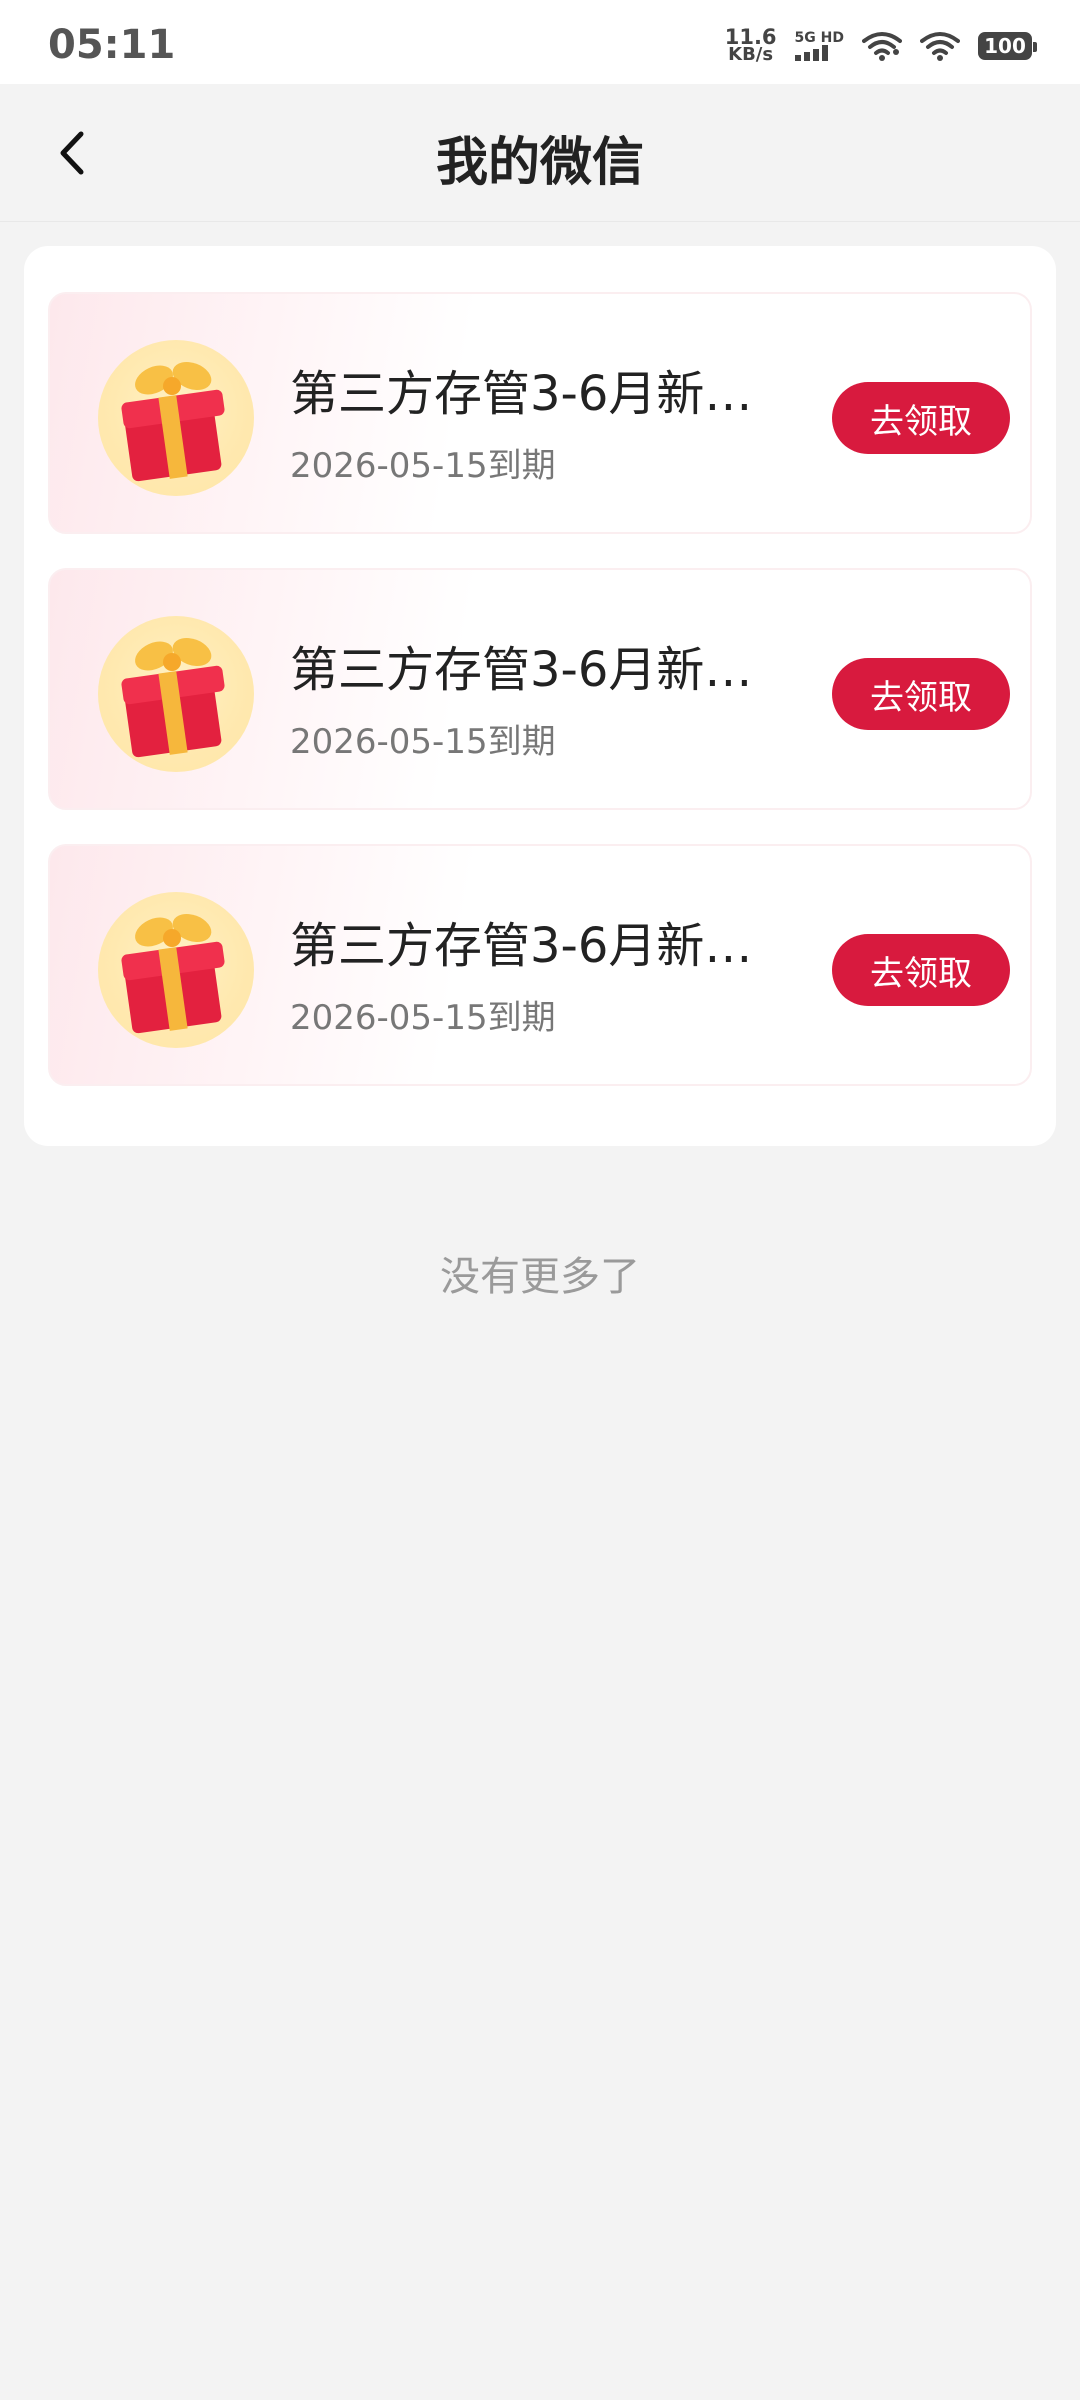 This screenshot has height=2400, width=1080. Describe the element at coordinates (540, 42) in the screenshot. I see `status-bar: 05:11 11.6 KB/s 5G HD 100` at that location.